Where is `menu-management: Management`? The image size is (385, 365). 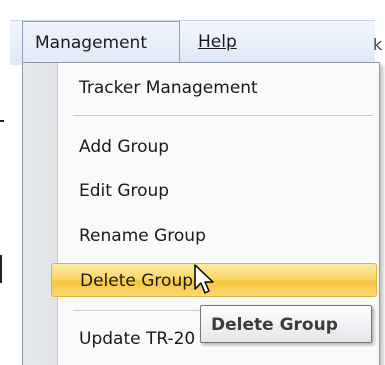
menu-management: Management is located at coordinates (101, 42).